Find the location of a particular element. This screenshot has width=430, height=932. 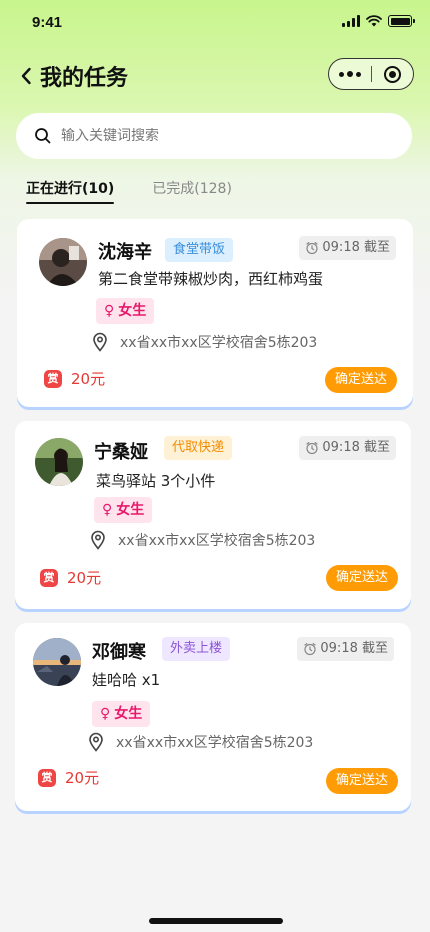

status-bar: 9:41 is located at coordinates (215, 24).